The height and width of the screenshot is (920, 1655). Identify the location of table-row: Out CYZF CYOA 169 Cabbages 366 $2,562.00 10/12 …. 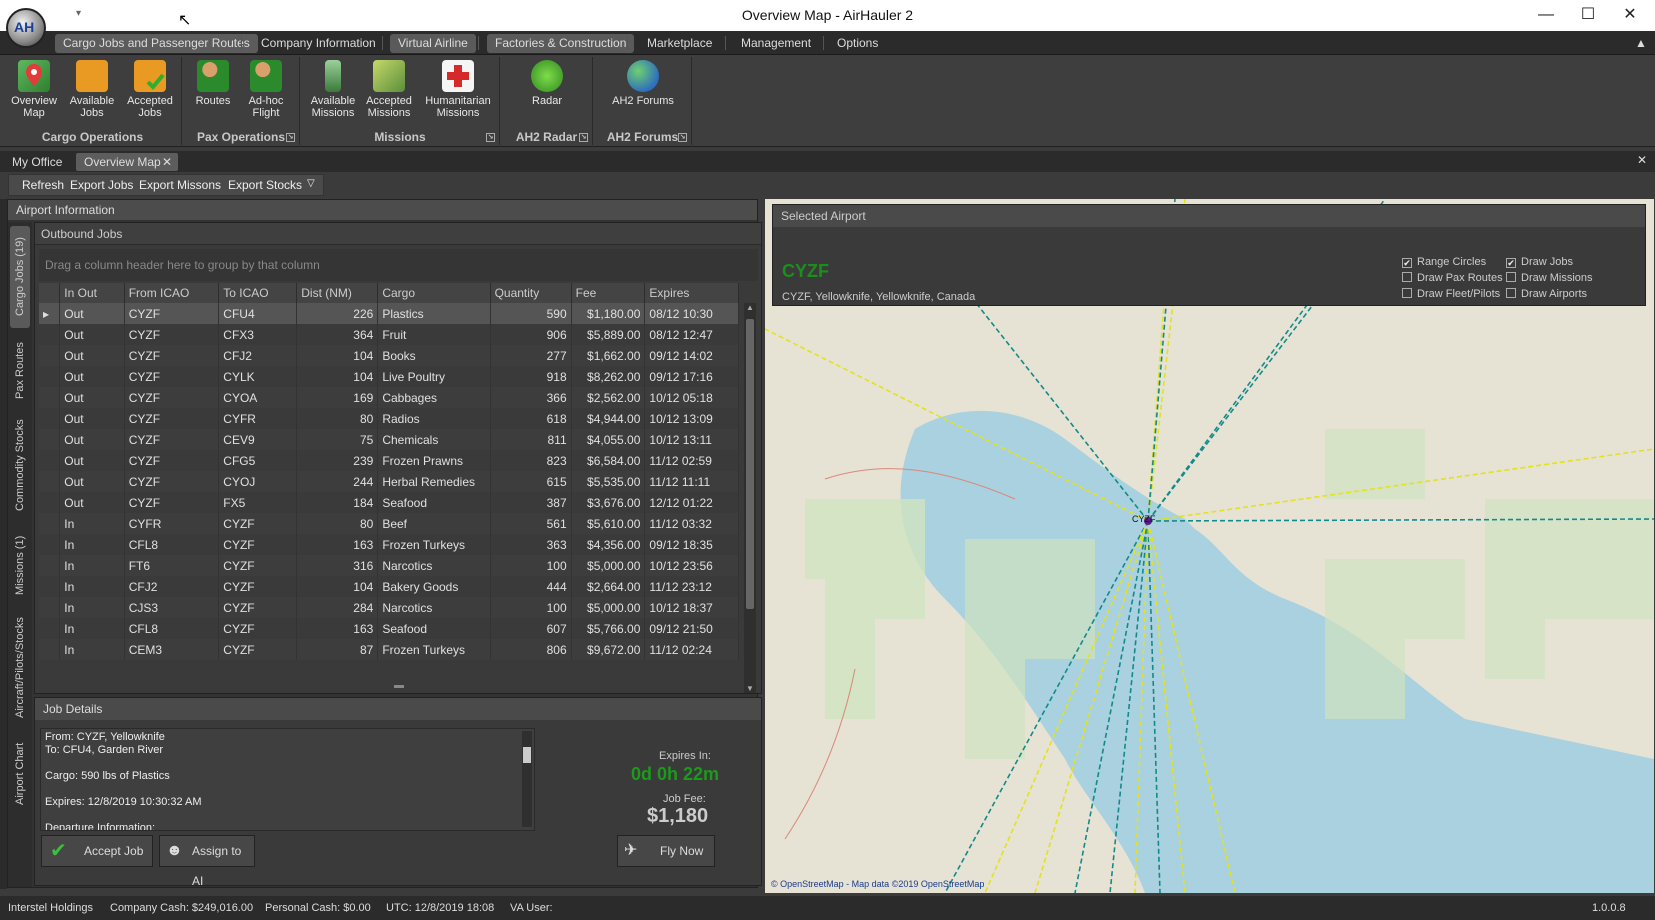
(389, 397).